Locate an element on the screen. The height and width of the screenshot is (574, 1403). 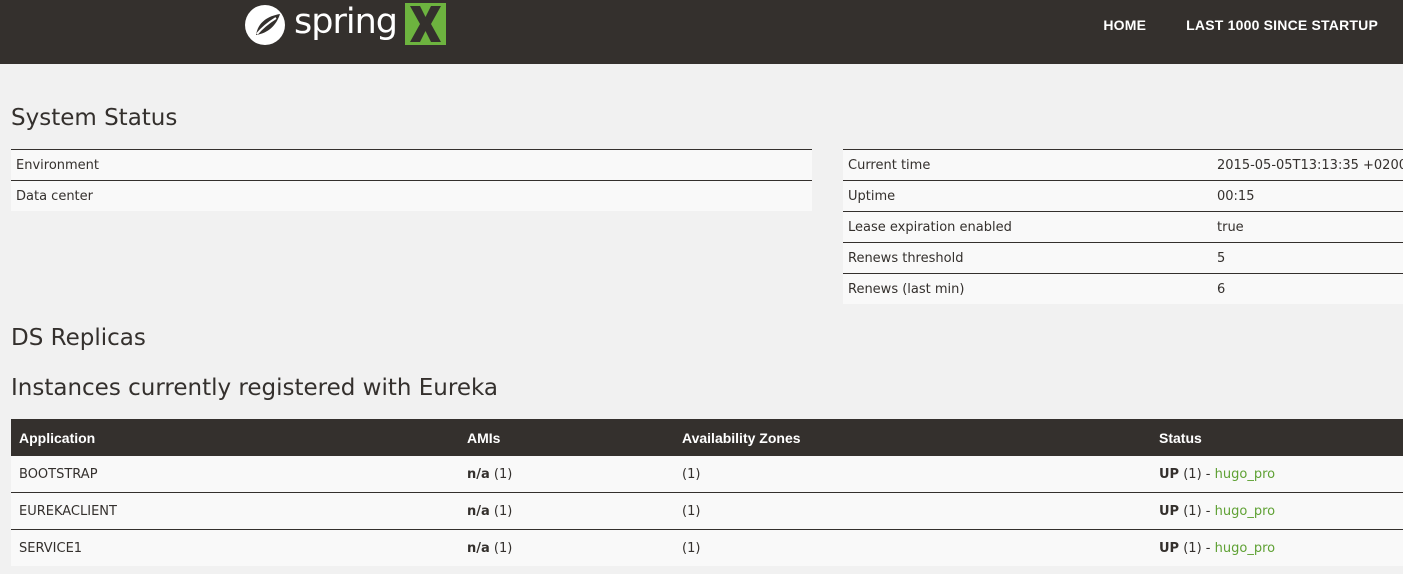
renews-last-min-label: Renews (last min) is located at coordinates (1027, 288).